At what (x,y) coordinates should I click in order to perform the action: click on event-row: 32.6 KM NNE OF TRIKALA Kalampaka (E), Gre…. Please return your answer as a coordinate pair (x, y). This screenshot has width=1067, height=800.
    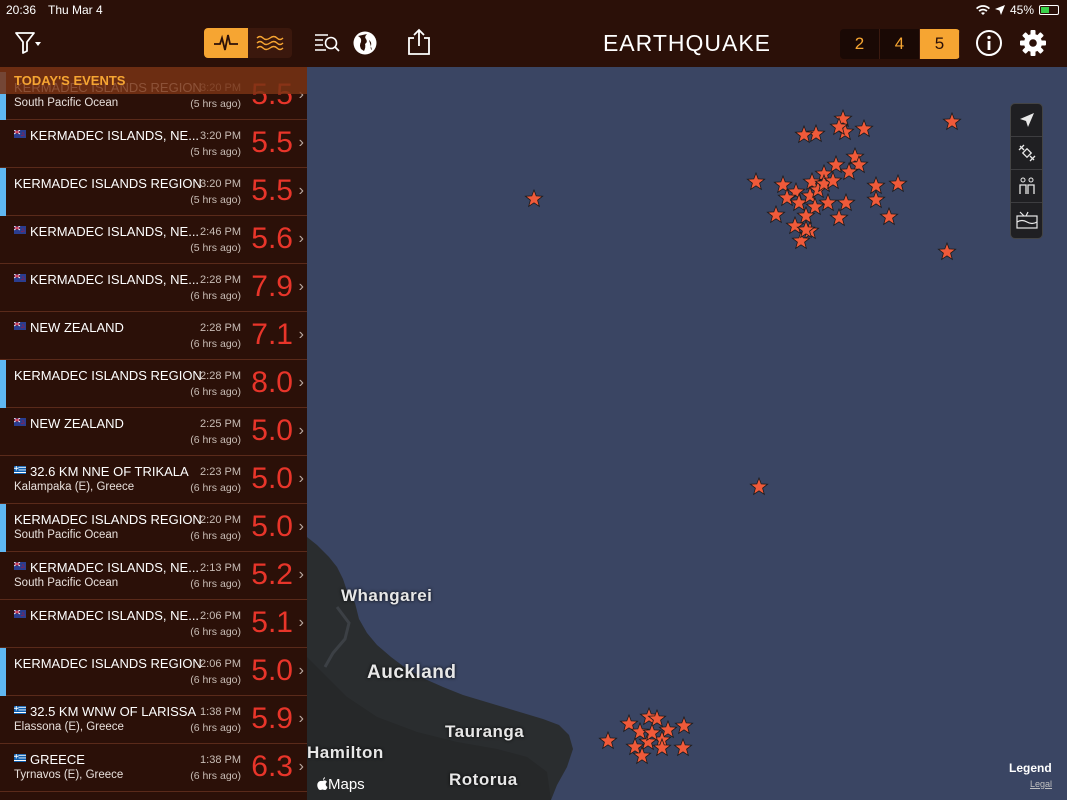
    Looking at the image, I should click on (153, 480).